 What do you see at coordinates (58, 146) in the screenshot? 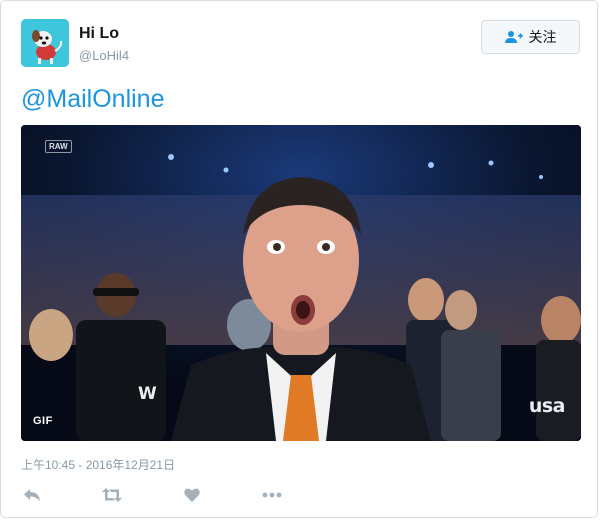
I see `show-logo: RAW` at bounding box center [58, 146].